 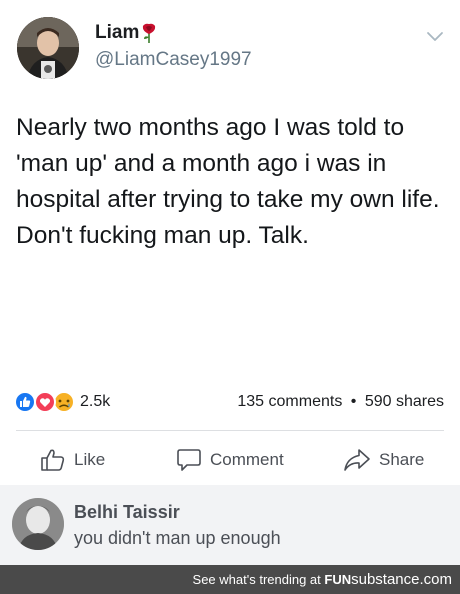 What do you see at coordinates (322, 579) in the screenshot?
I see `trending-link: See what's trending at FUNsubstance.com` at bounding box center [322, 579].